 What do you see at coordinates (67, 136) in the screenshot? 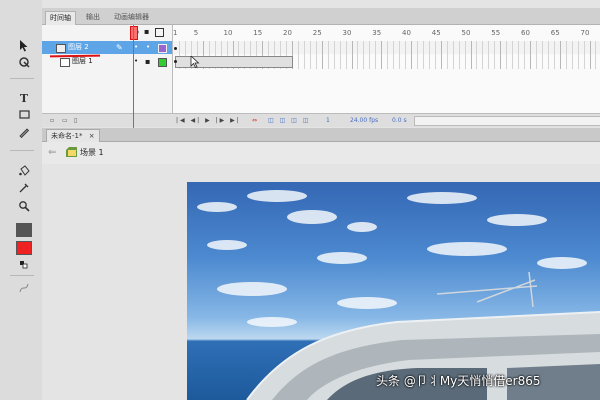
I see `document-title: 未命名-1*` at bounding box center [67, 136].